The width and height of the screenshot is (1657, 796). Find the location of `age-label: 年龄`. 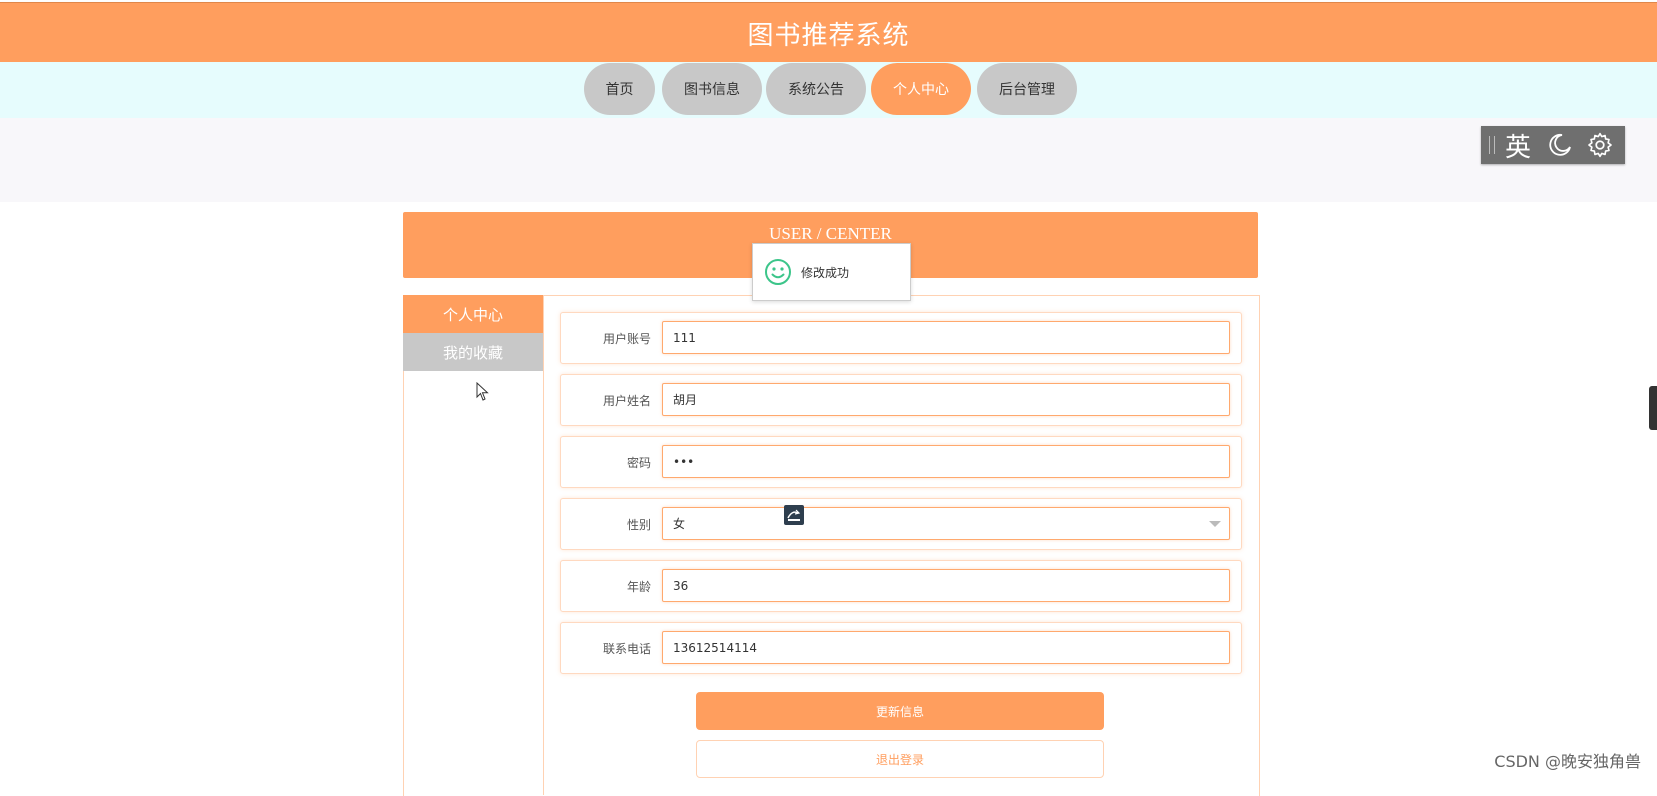

age-label: 年龄 is located at coordinates (638, 586).